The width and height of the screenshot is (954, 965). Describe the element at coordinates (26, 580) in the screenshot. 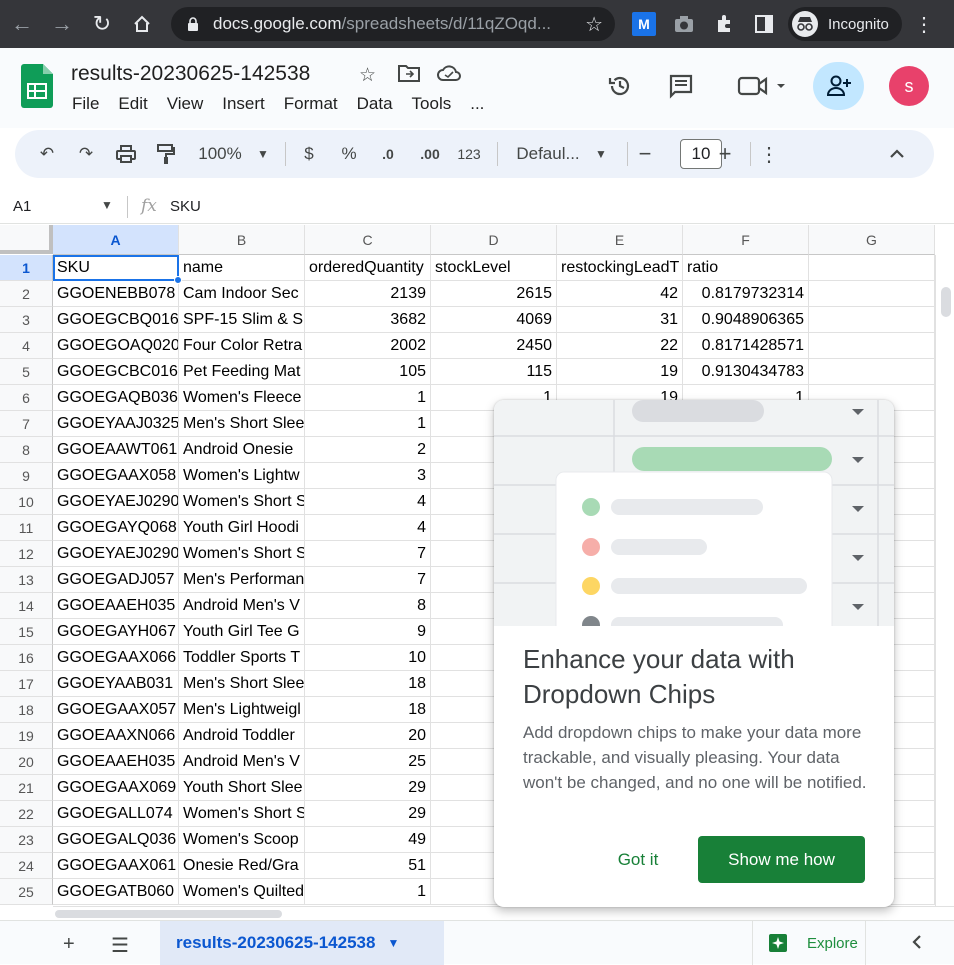

I see `row-header: 13` at that location.